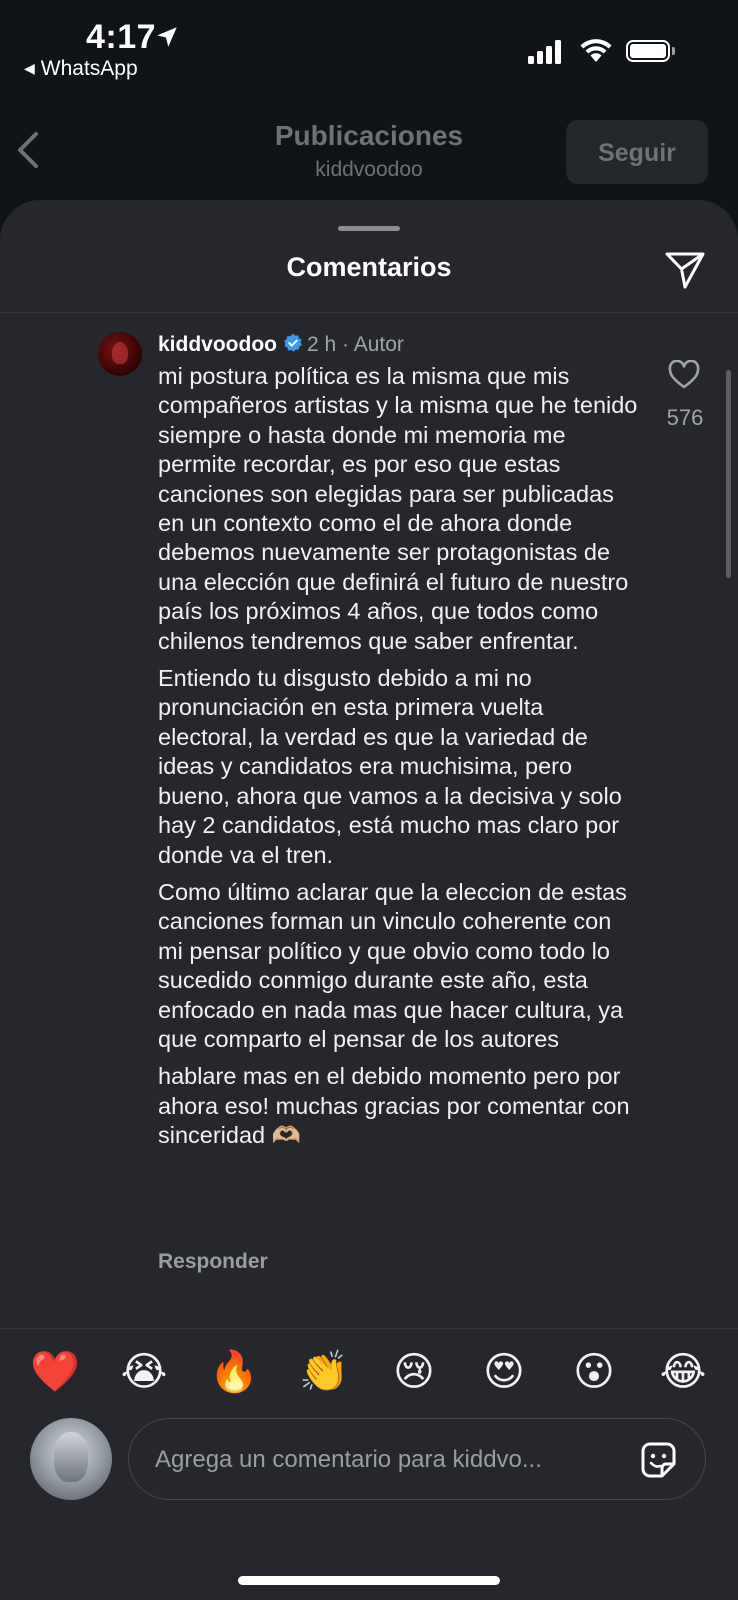 This screenshot has height=1600, width=738. Describe the element at coordinates (685, 417) in the screenshot. I see `like-count: 576` at that location.